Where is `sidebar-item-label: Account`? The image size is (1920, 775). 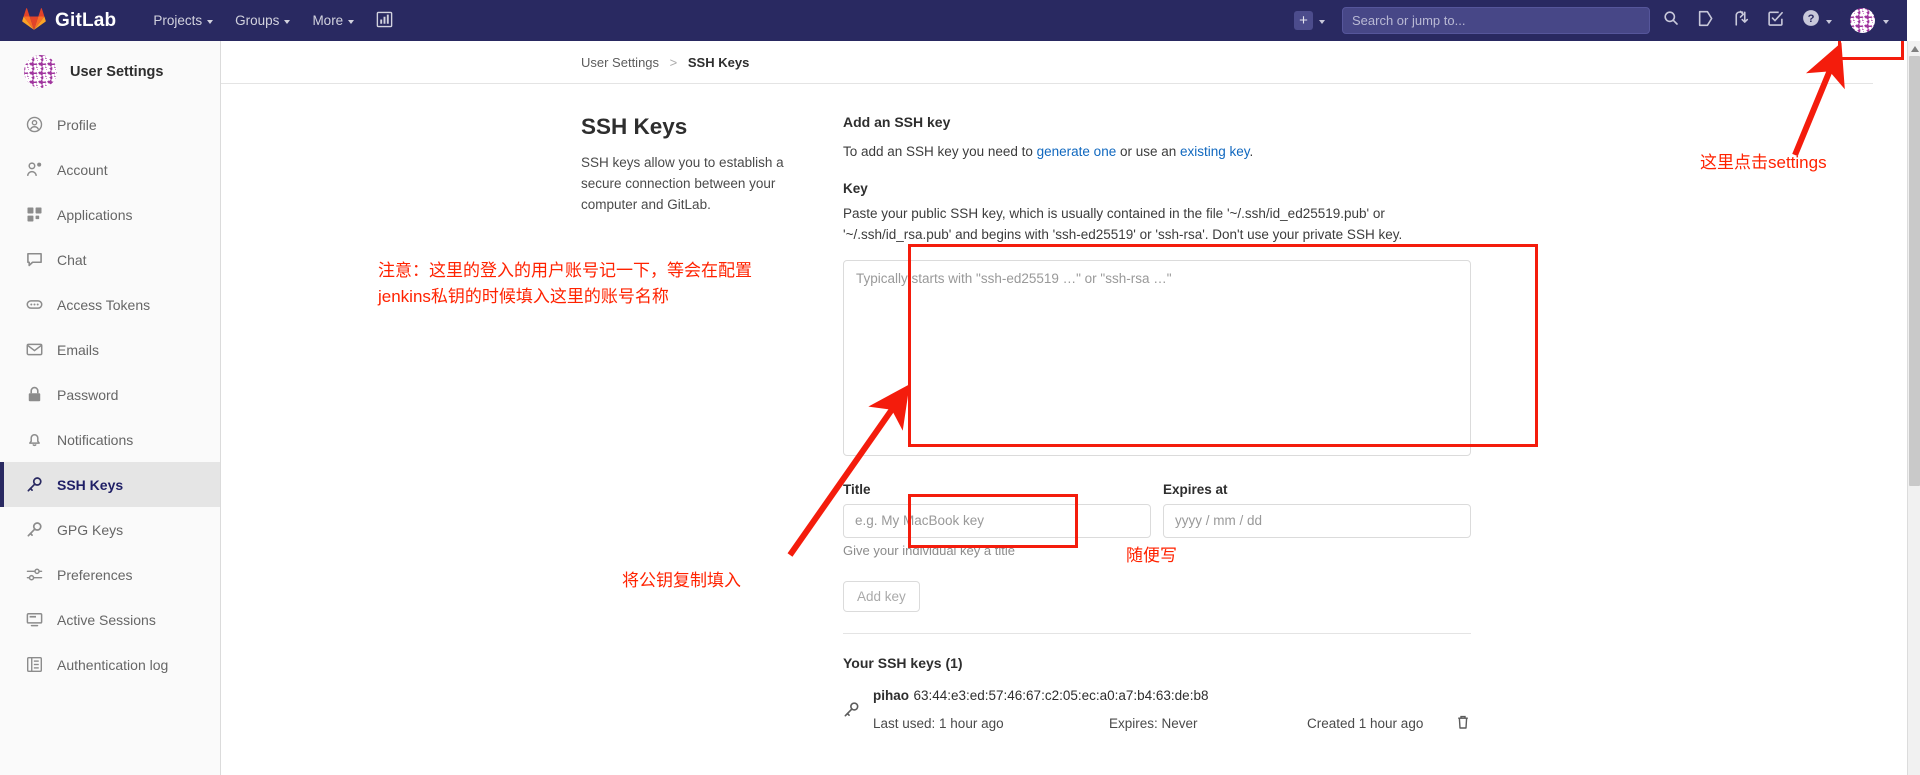
sidebar-item-label: Account is located at coordinates (82, 169).